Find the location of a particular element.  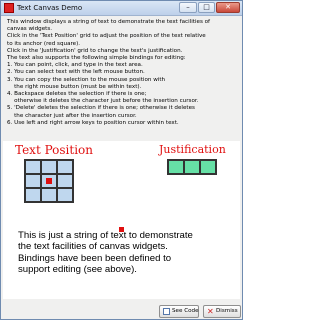

title-bar: Text Canvas Demo – □ ✕ is located at coordinates (121, 8).